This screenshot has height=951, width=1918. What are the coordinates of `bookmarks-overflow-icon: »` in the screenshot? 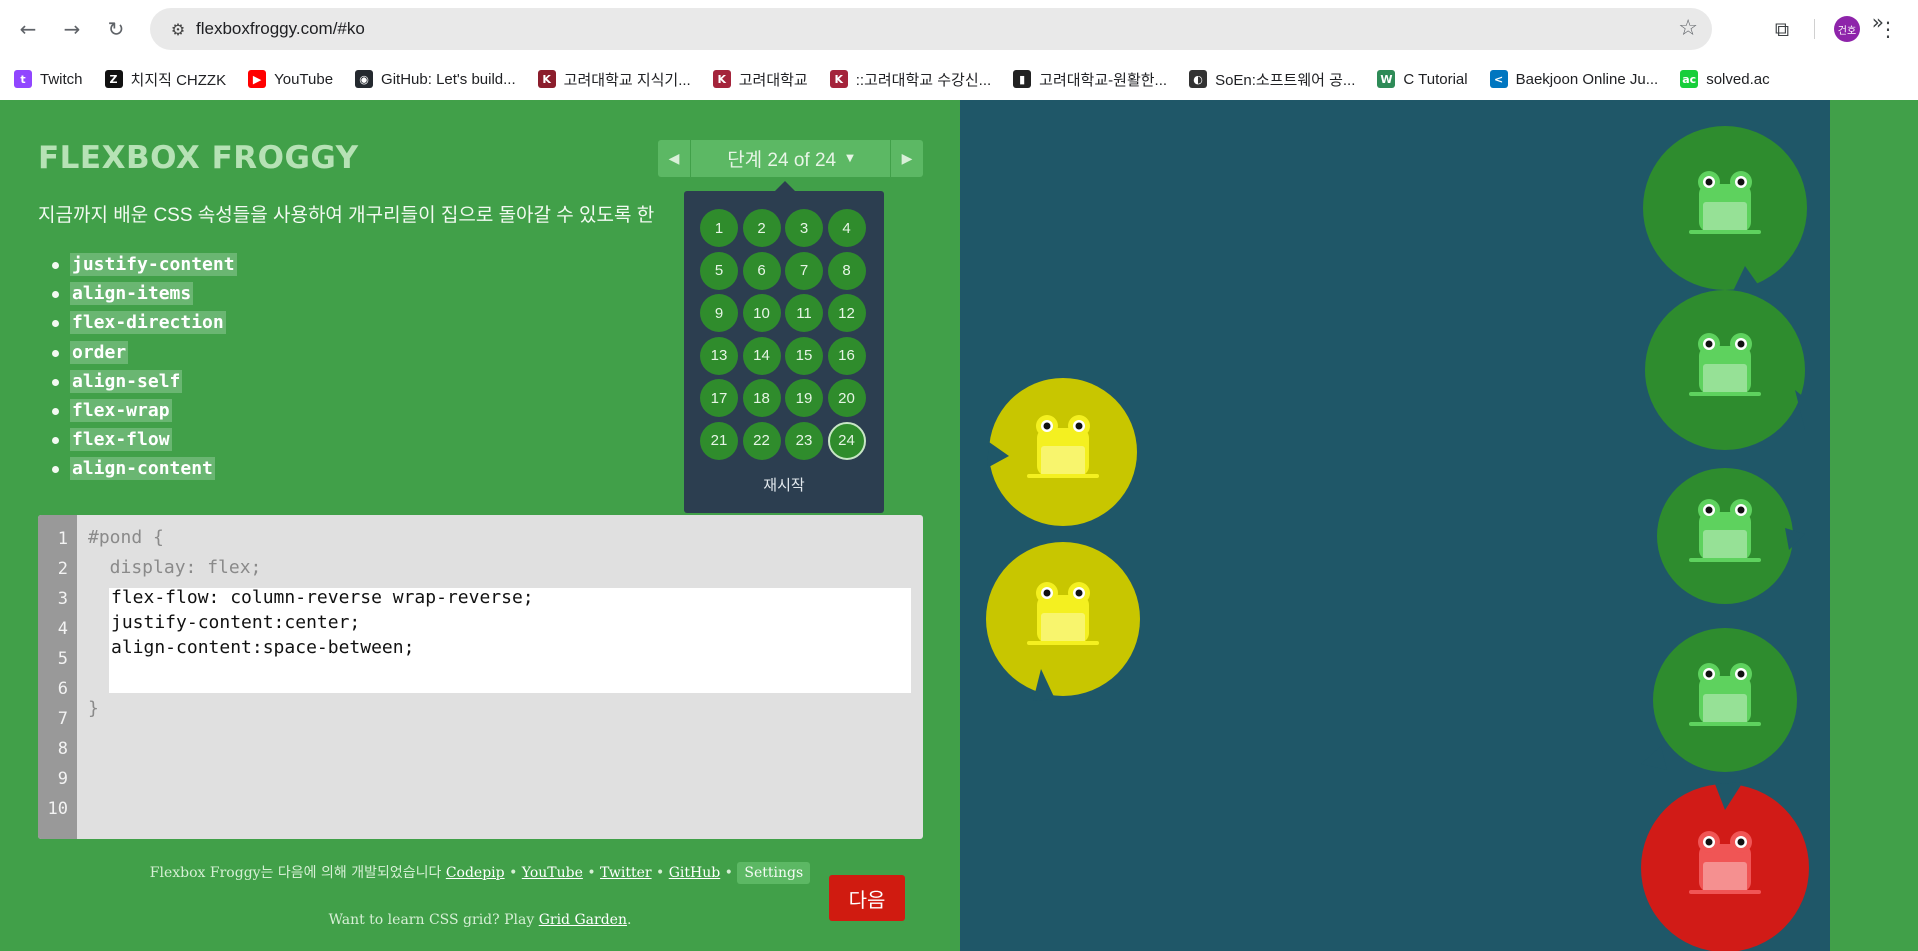 It's located at (1878, 22).